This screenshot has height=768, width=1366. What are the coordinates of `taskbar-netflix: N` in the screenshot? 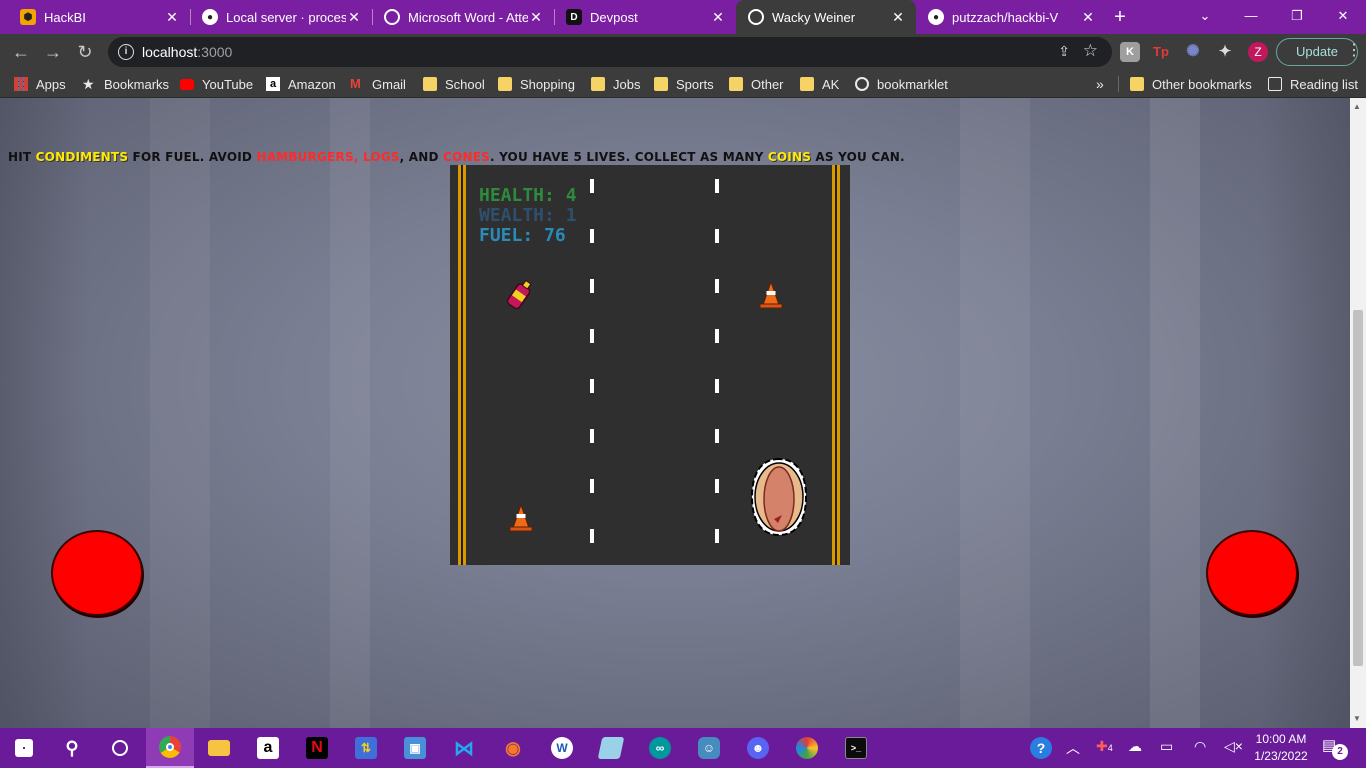 It's located at (317, 748).